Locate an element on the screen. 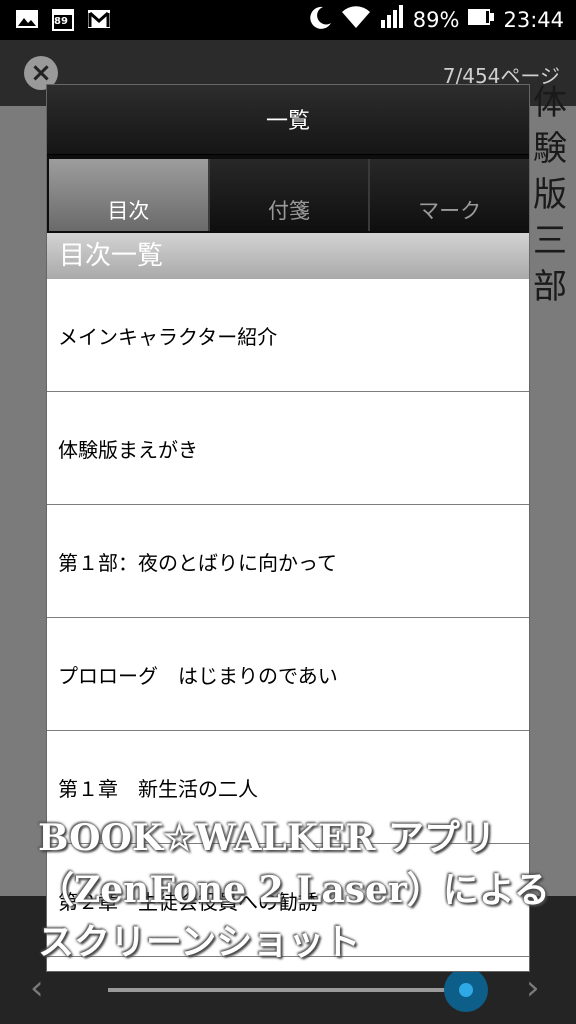 The width and height of the screenshot is (576, 1024). tab-toc: 目次 is located at coordinates (129, 195).